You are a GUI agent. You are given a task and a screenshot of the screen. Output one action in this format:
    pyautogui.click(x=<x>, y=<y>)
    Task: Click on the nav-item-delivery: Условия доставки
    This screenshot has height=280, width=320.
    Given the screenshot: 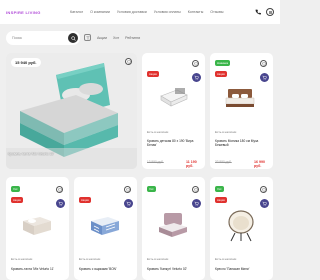 What is the action you would take?
    pyautogui.click(x=132, y=12)
    